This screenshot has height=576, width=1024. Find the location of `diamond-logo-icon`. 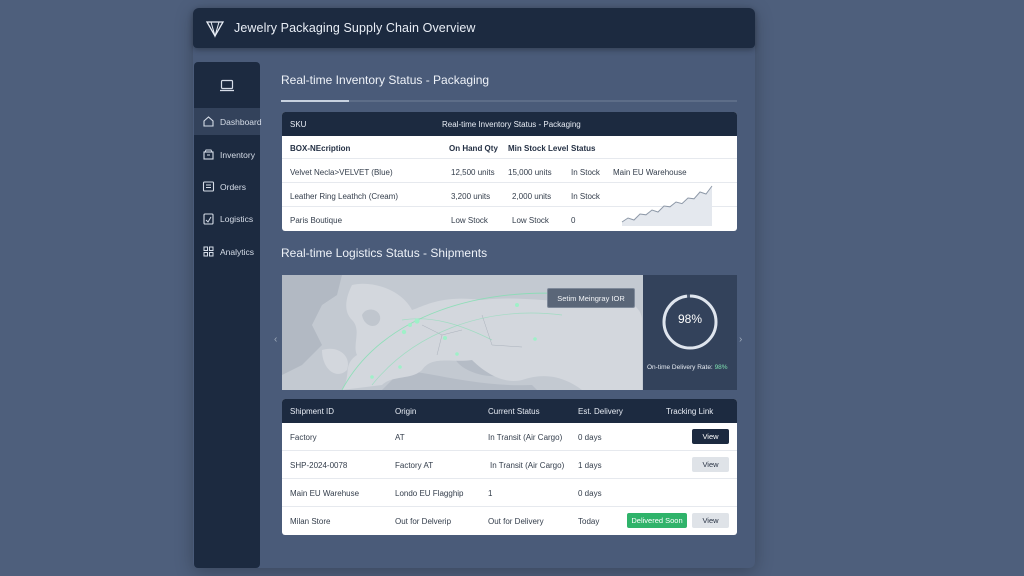

diamond-logo-icon is located at coordinates (215, 29).